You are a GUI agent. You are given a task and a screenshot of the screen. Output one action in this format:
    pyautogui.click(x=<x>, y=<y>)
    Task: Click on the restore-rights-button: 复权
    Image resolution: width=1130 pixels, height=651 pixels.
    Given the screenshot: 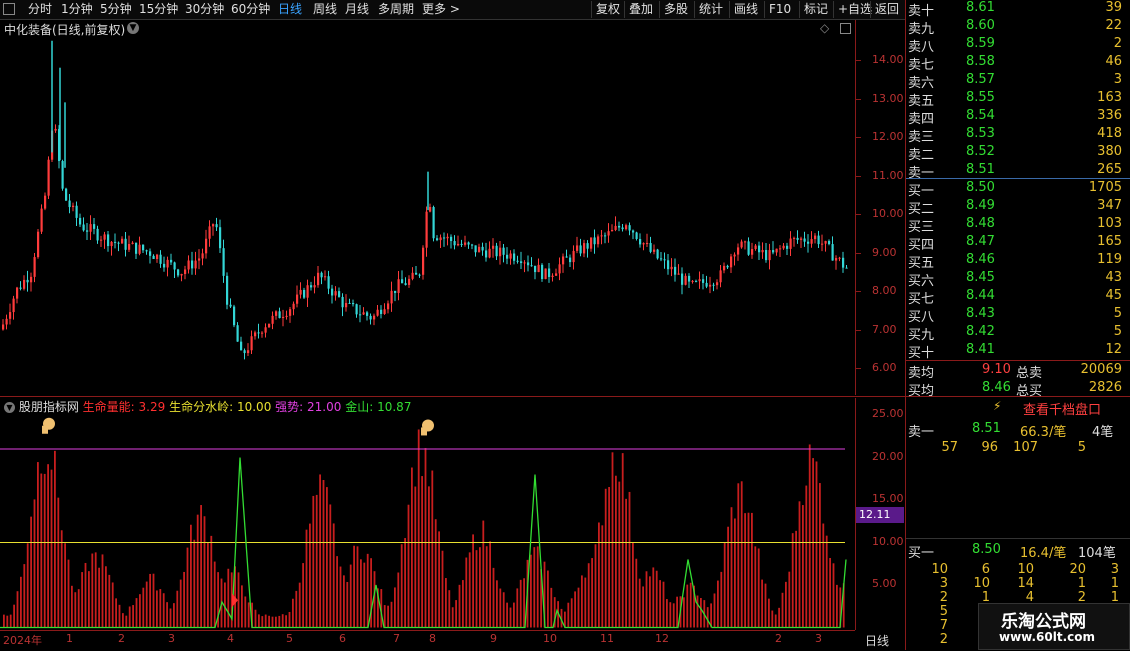 What is the action you would take?
    pyautogui.click(x=605, y=9)
    